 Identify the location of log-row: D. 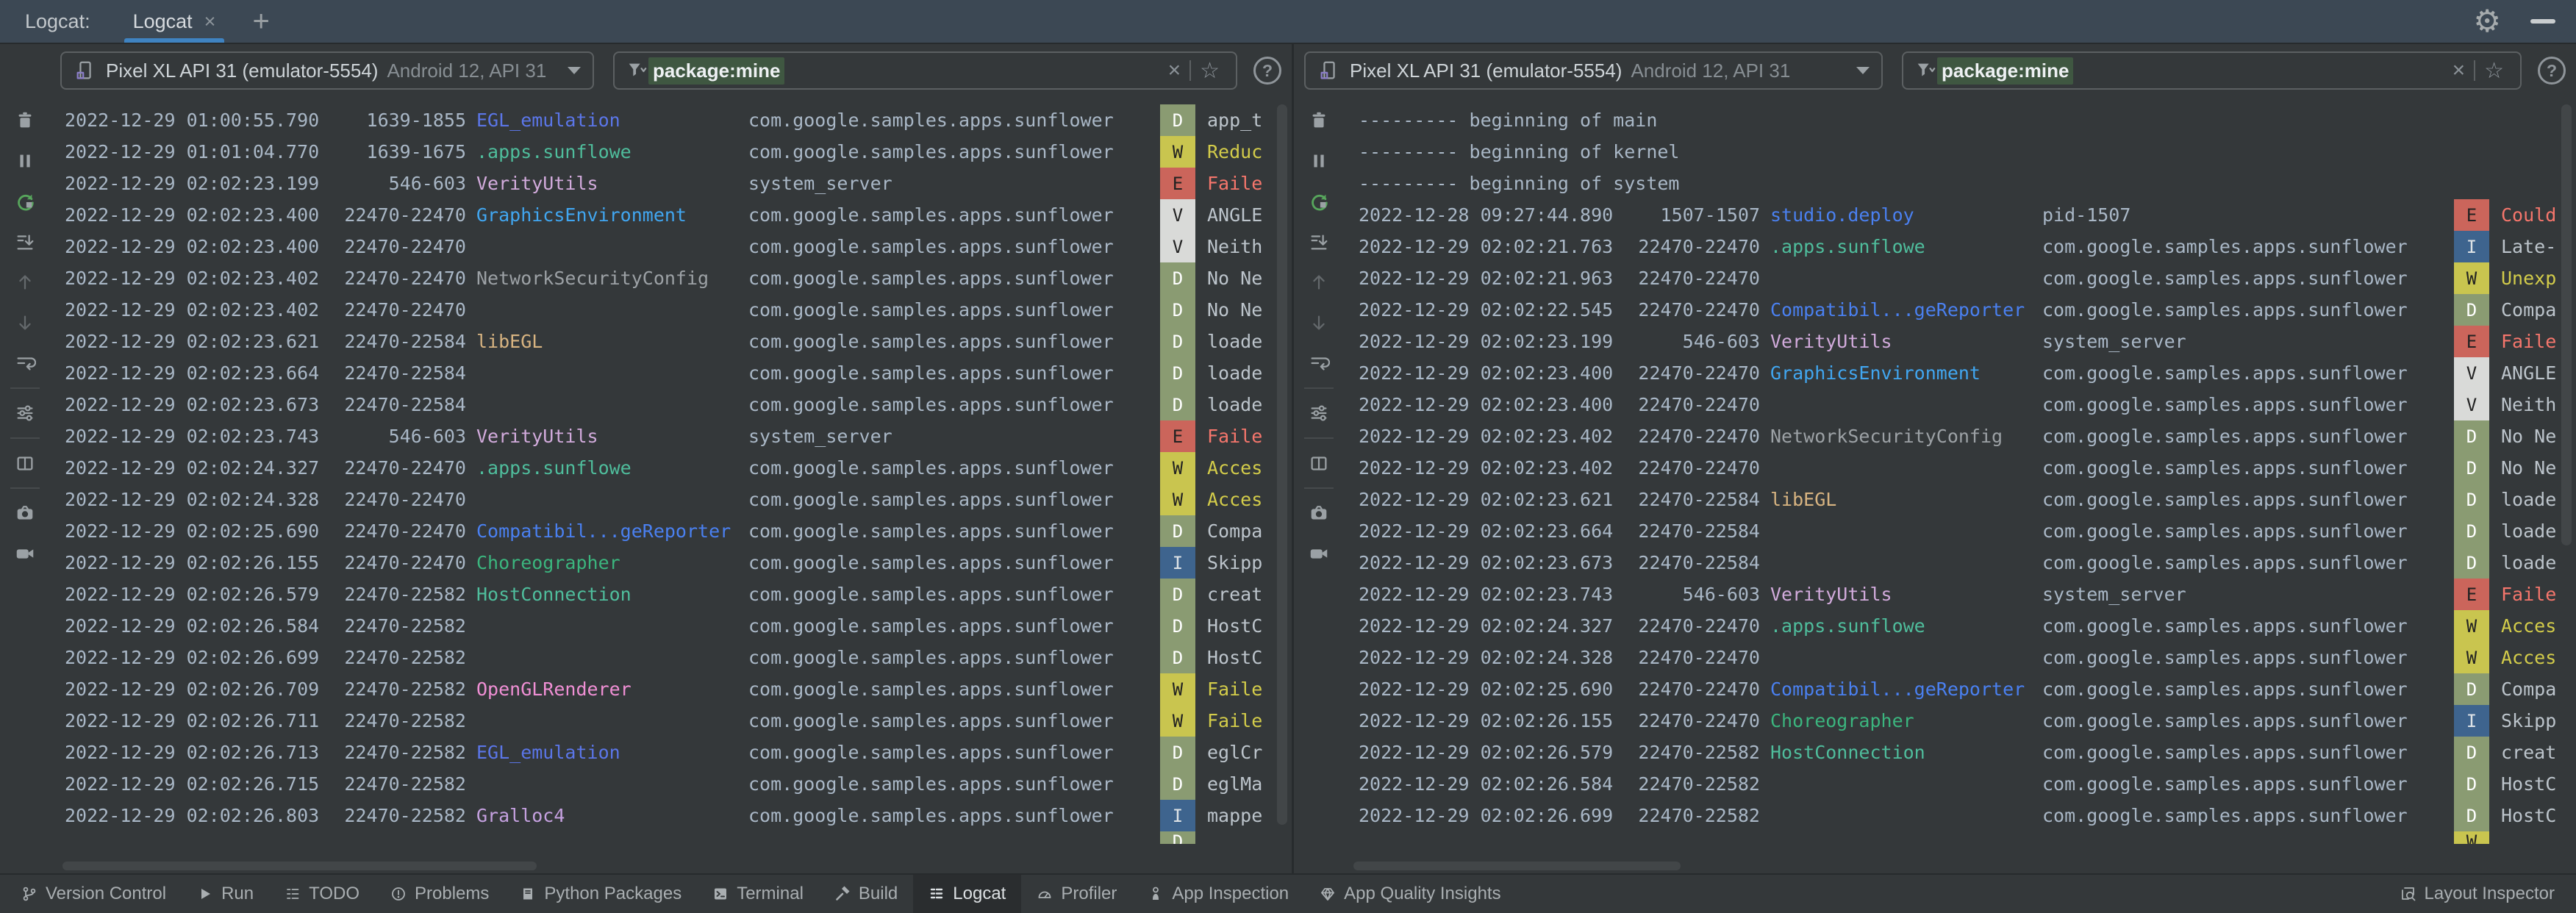
(671, 838).